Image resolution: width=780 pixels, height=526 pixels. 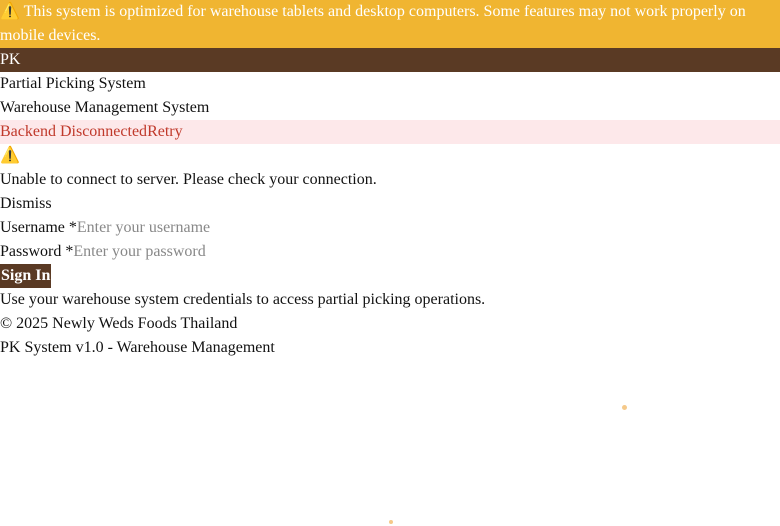 I want to click on sign-in-button: Sign In, so click(x=26, y=276).